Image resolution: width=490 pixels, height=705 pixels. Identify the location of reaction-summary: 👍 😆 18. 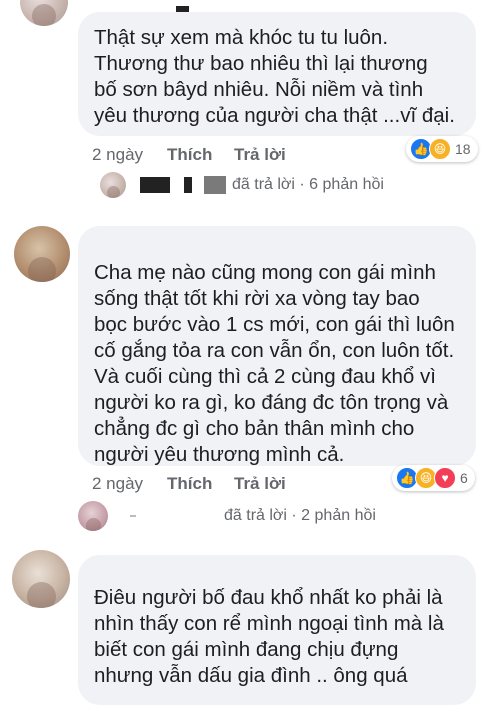
(442, 149).